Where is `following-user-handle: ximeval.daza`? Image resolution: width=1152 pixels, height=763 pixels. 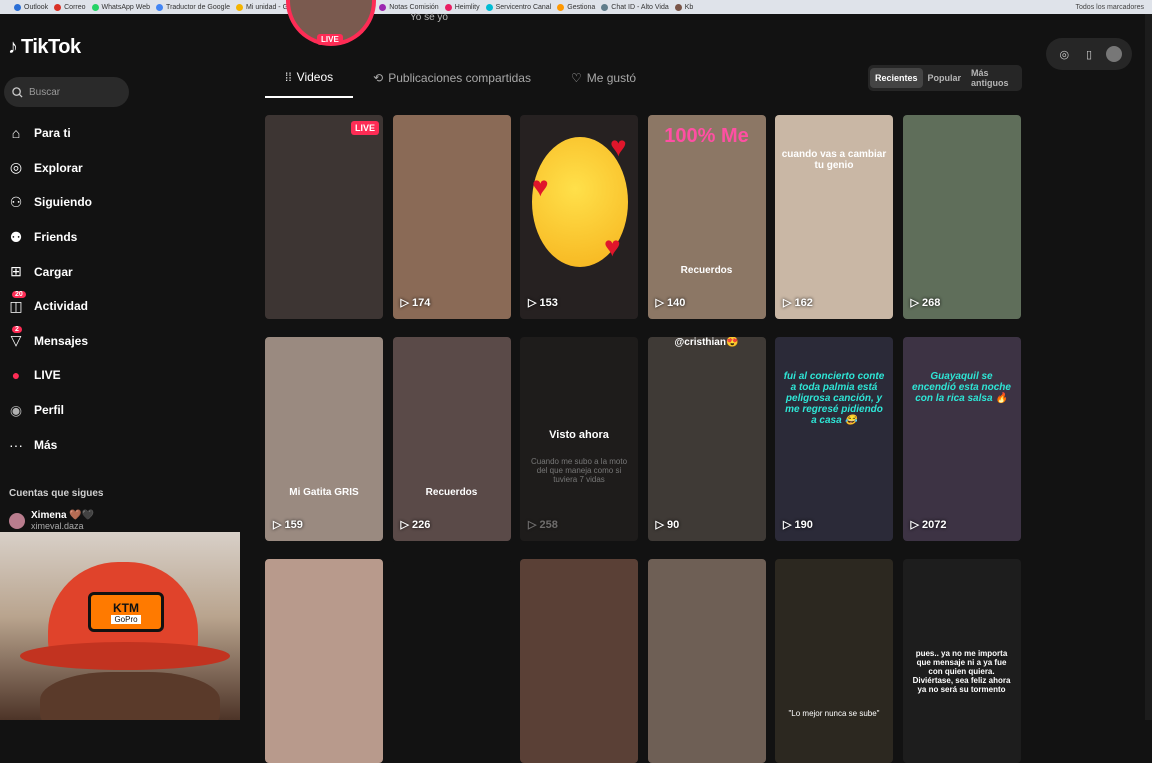 following-user-handle: ximeval.daza is located at coordinates (57, 526).